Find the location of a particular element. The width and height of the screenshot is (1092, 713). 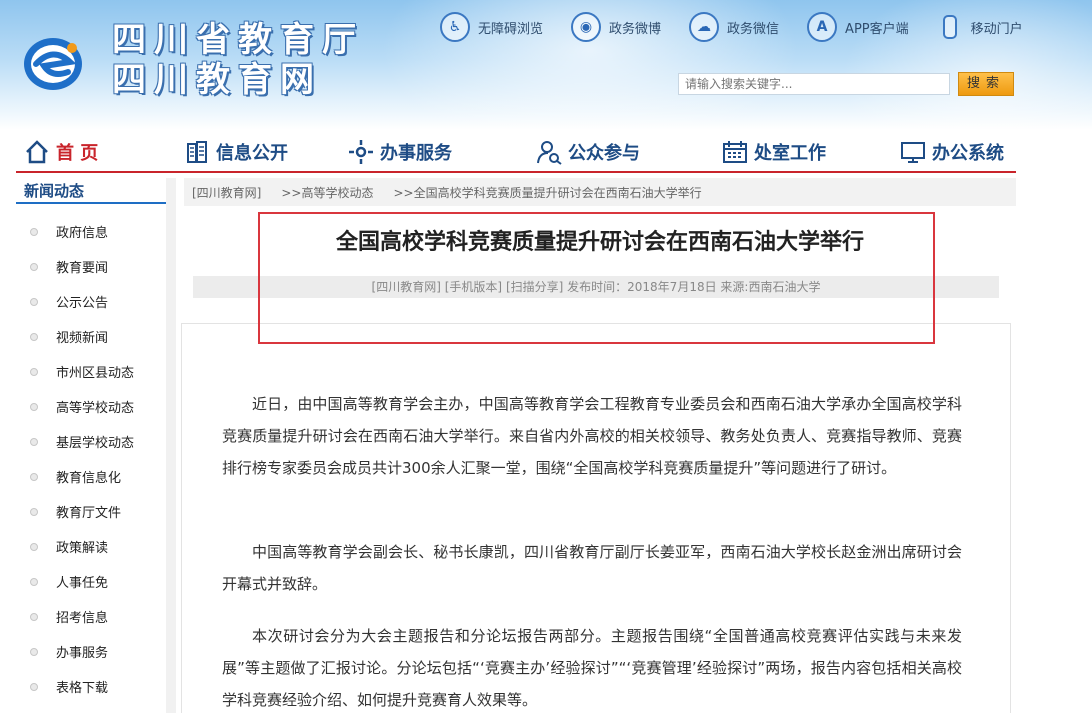

accessibility-icon: ♿ is located at coordinates (455, 27).